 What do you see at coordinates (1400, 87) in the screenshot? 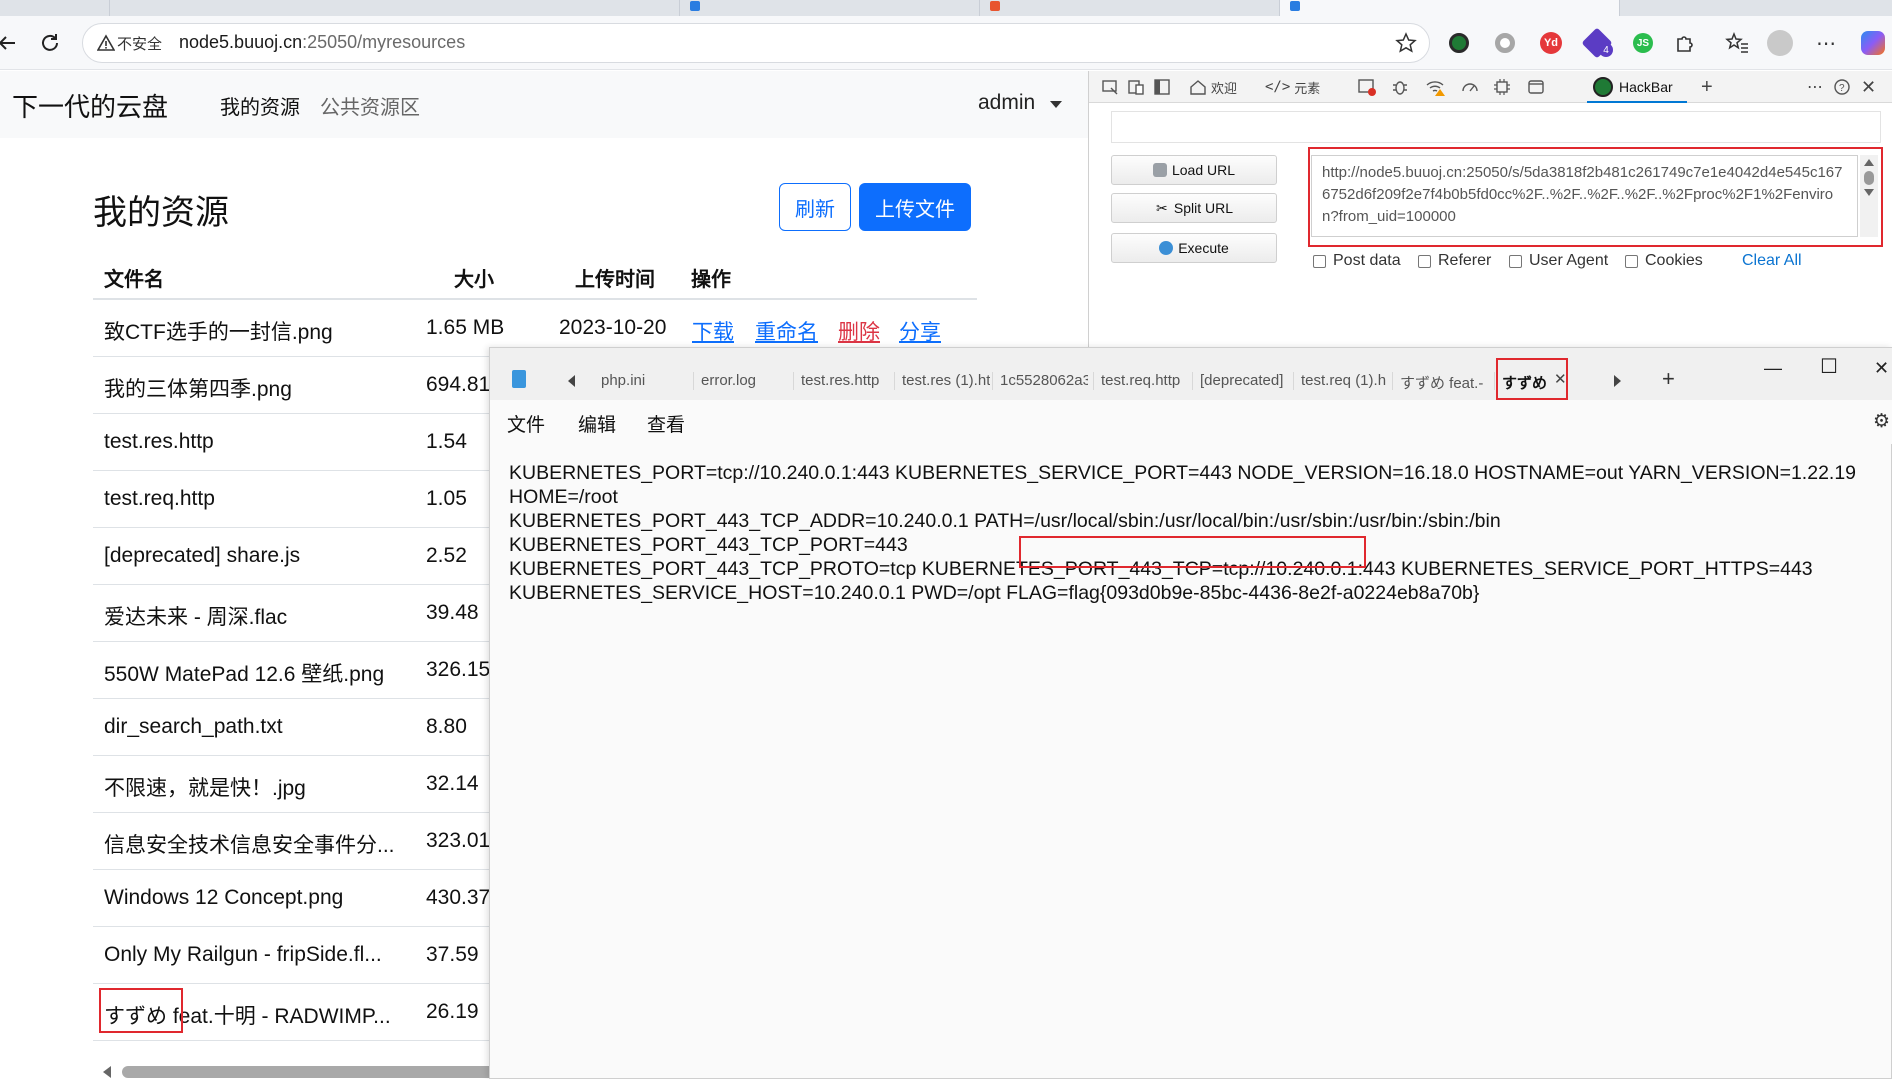
I see `bug-icon` at bounding box center [1400, 87].